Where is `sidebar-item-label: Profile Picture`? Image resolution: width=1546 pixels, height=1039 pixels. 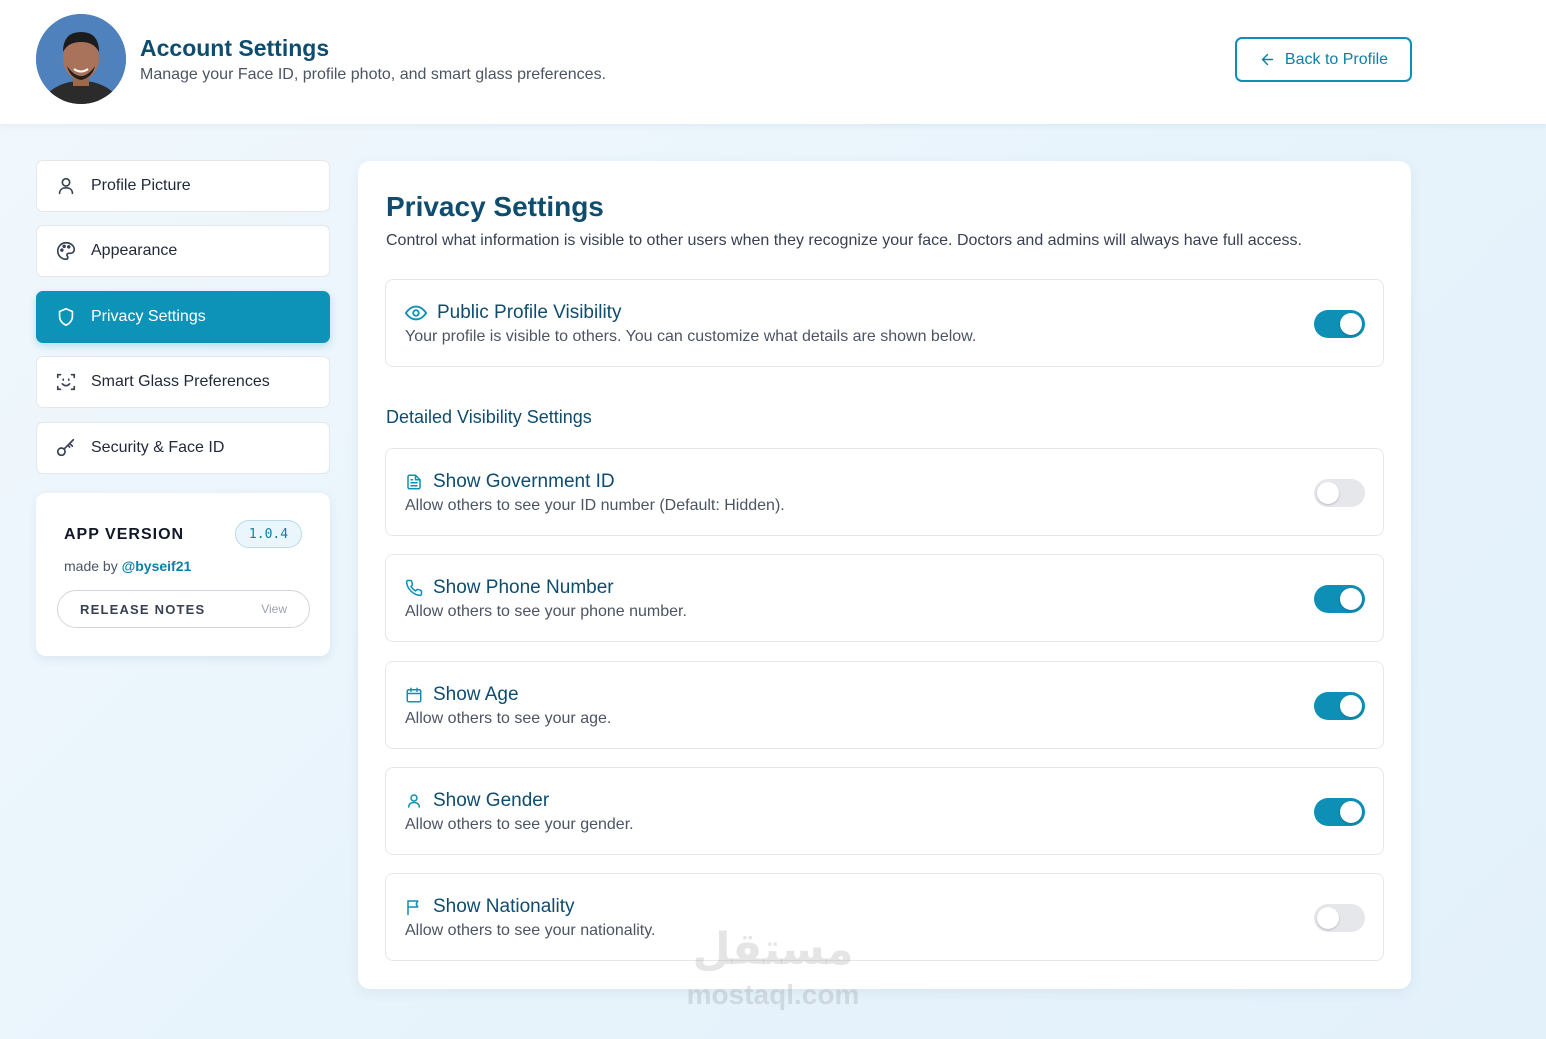
sidebar-item-label: Profile Picture is located at coordinates (141, 185).